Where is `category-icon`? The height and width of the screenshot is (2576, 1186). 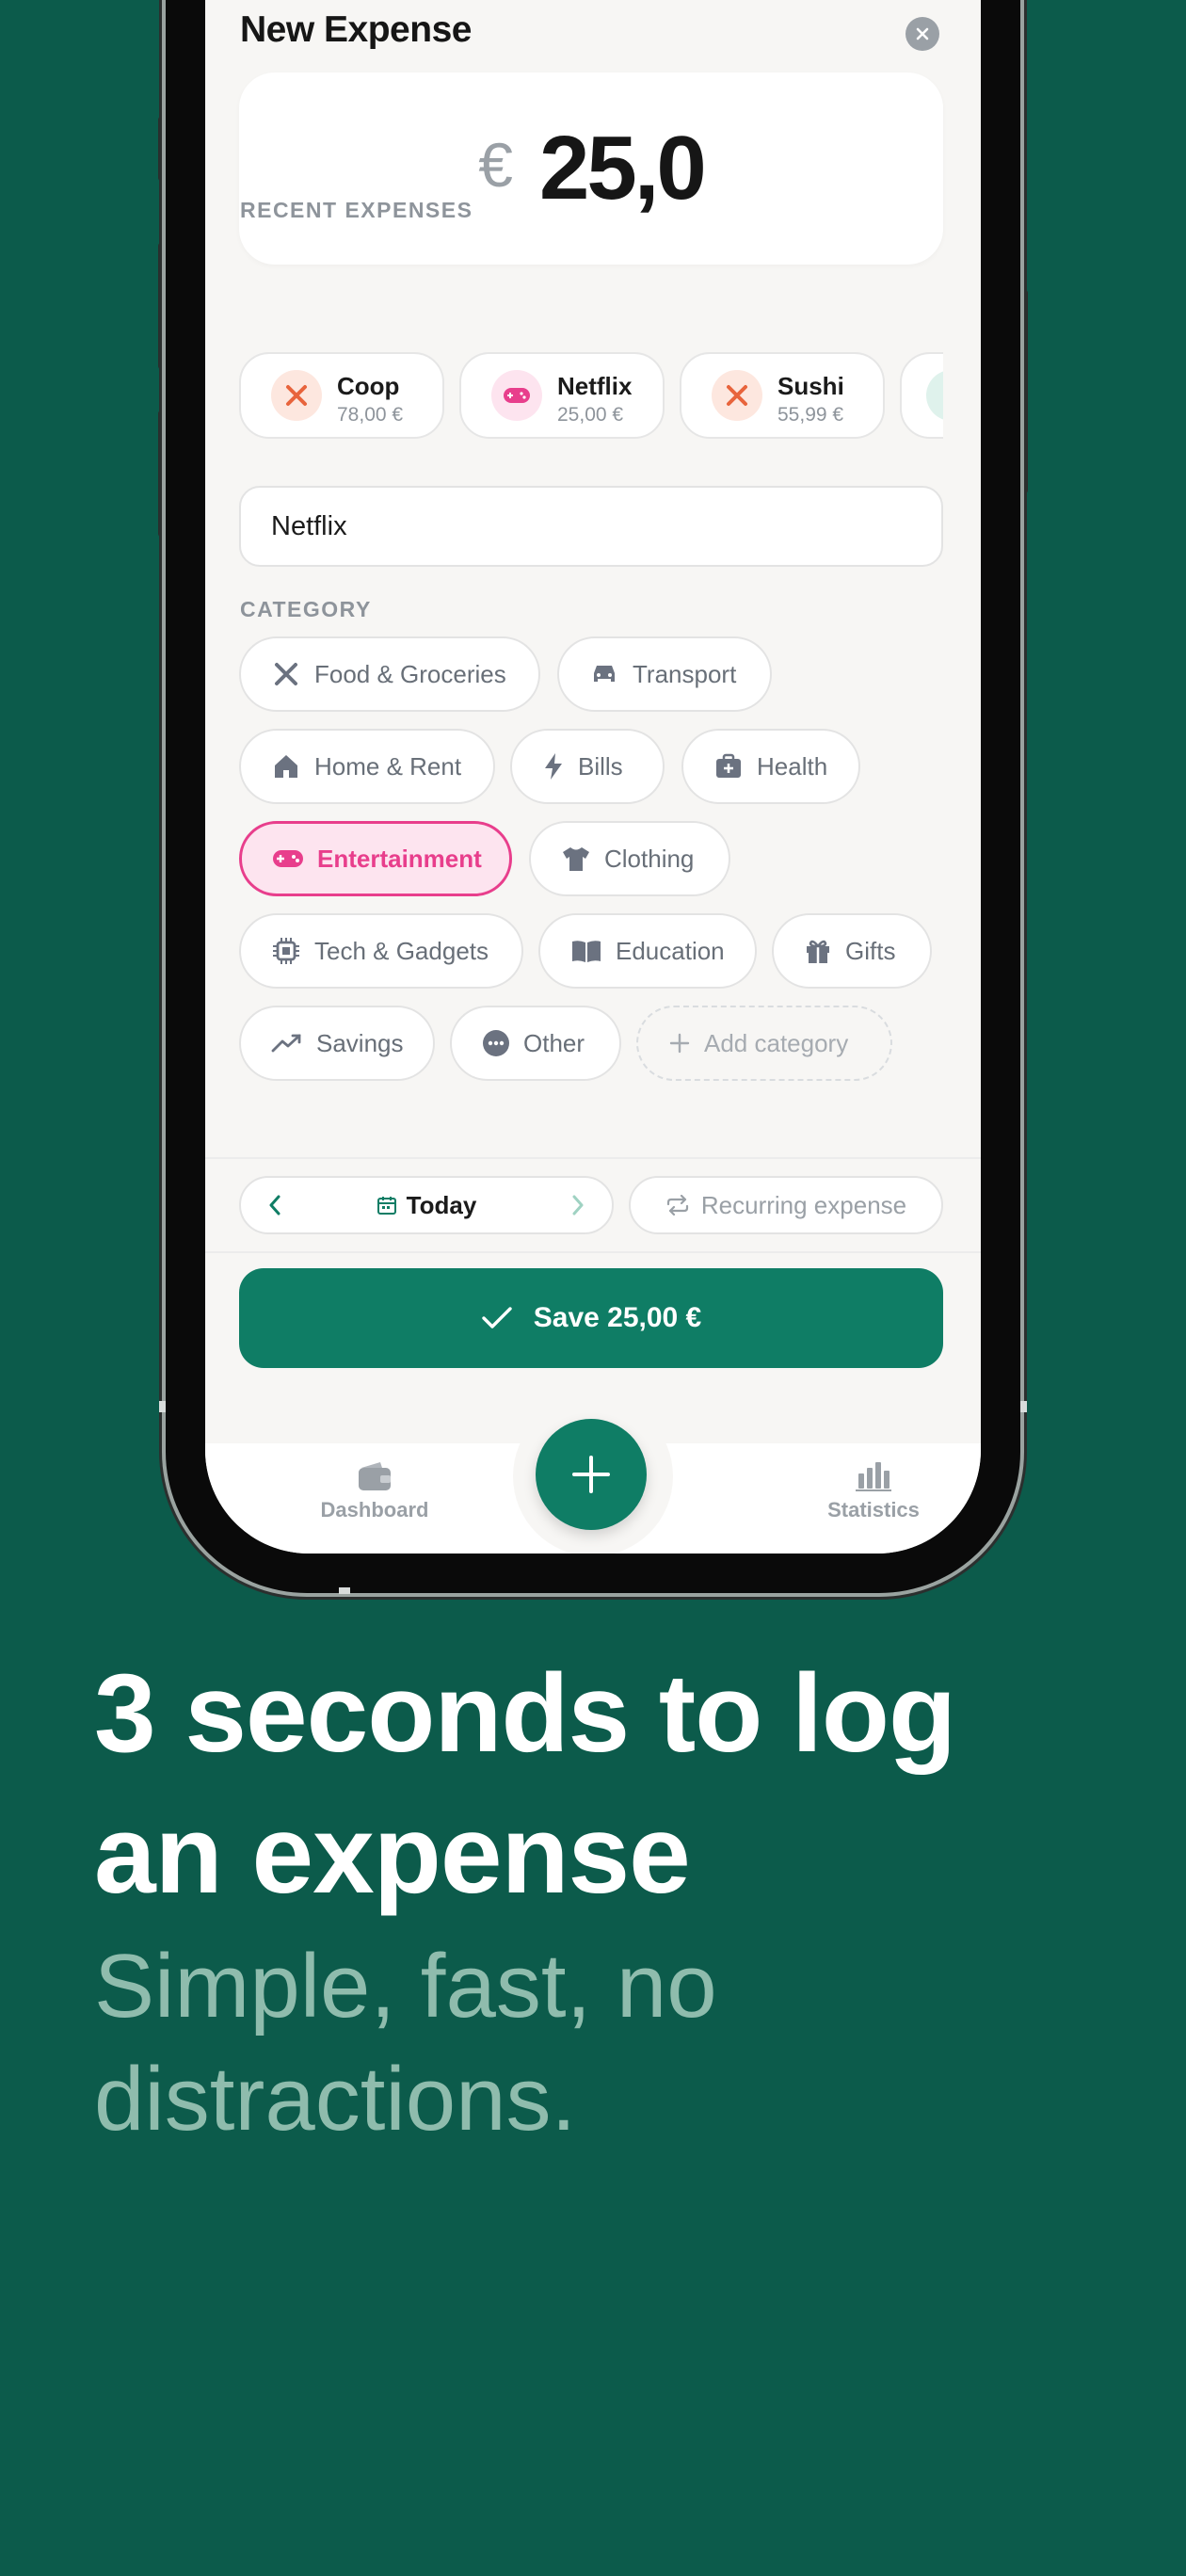
category-icon is located at coordinates (934, 395).